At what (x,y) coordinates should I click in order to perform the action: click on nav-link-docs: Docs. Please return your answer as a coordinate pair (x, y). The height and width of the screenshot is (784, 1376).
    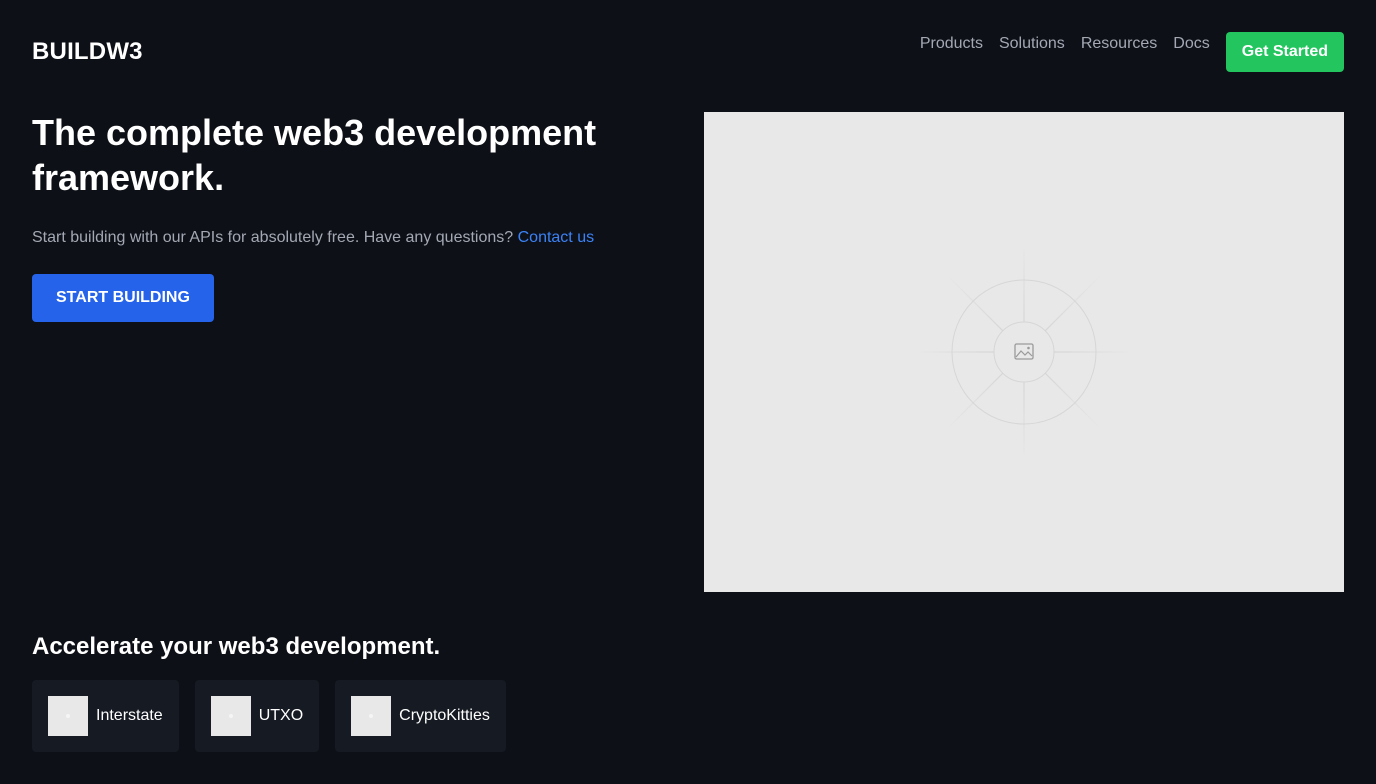
    Looking at the image, I should click on (1191, 44).